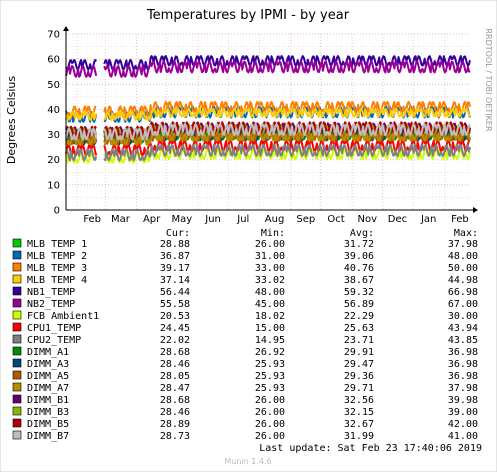  What do you see at coordinates (359, 256) in the screenshot?
I see `legend-avg: 39.06` at bounding box center [359, 256].